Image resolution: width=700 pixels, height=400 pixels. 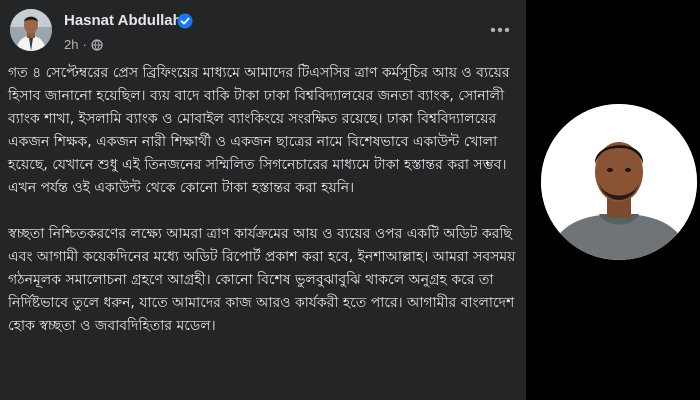 I want to click on author-name: Hasnat Abdullah, so click(x=123, y=20).